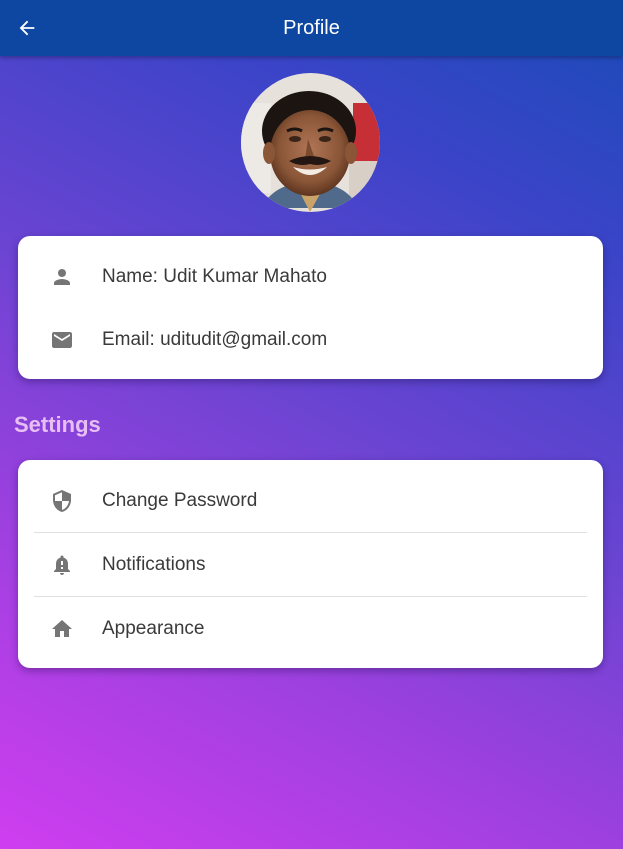 The height and width of the screenshot is (849, 623). I want to click on page-title: Profile, so click(311, 28).